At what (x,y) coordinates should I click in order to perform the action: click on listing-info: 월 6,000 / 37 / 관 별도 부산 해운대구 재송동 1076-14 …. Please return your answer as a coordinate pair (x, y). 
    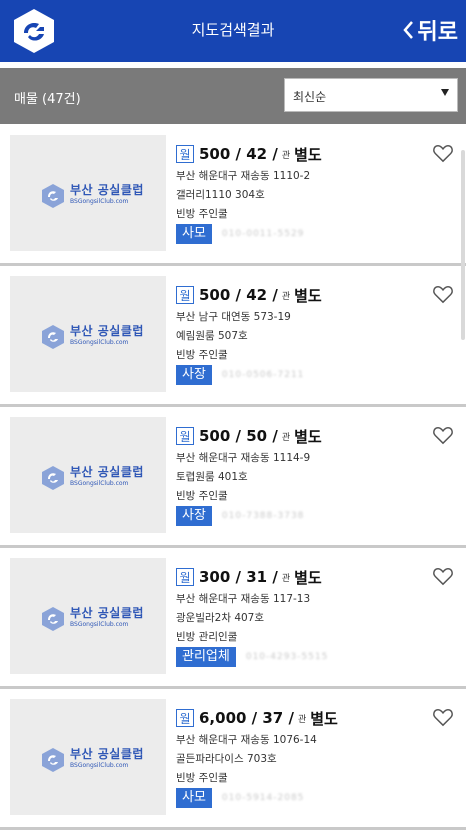
    Looking at the image, I should click on (301, 757).